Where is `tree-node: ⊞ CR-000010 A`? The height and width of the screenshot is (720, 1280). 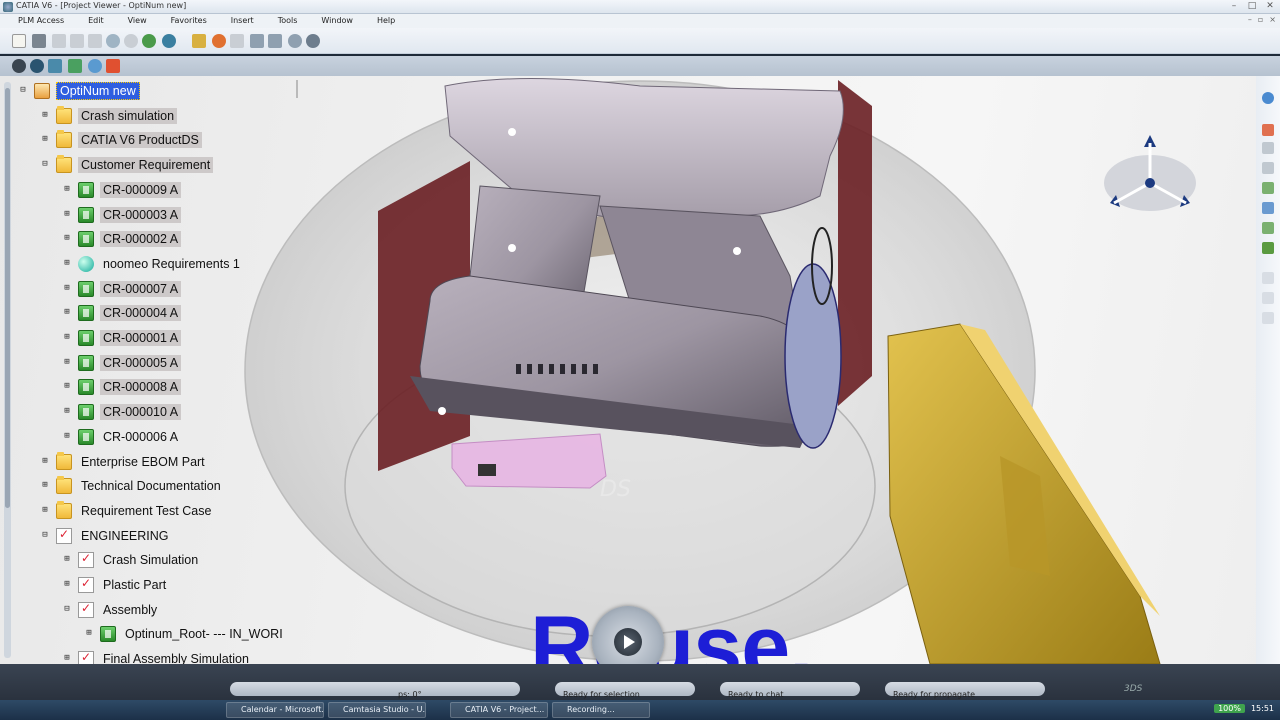
tree-node: ⊞ CR-000010 A is located at coordinates (122, 412).